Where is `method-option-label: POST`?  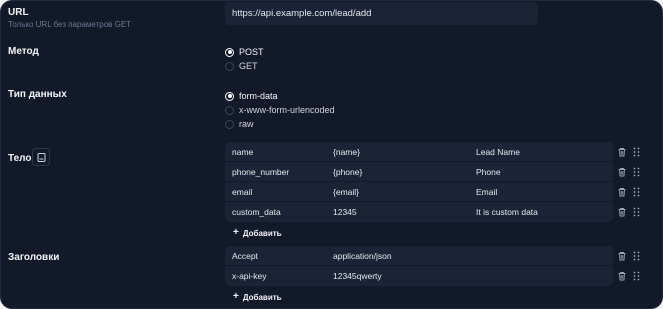 method-option-label: POST is located at coordinates (251, 52).